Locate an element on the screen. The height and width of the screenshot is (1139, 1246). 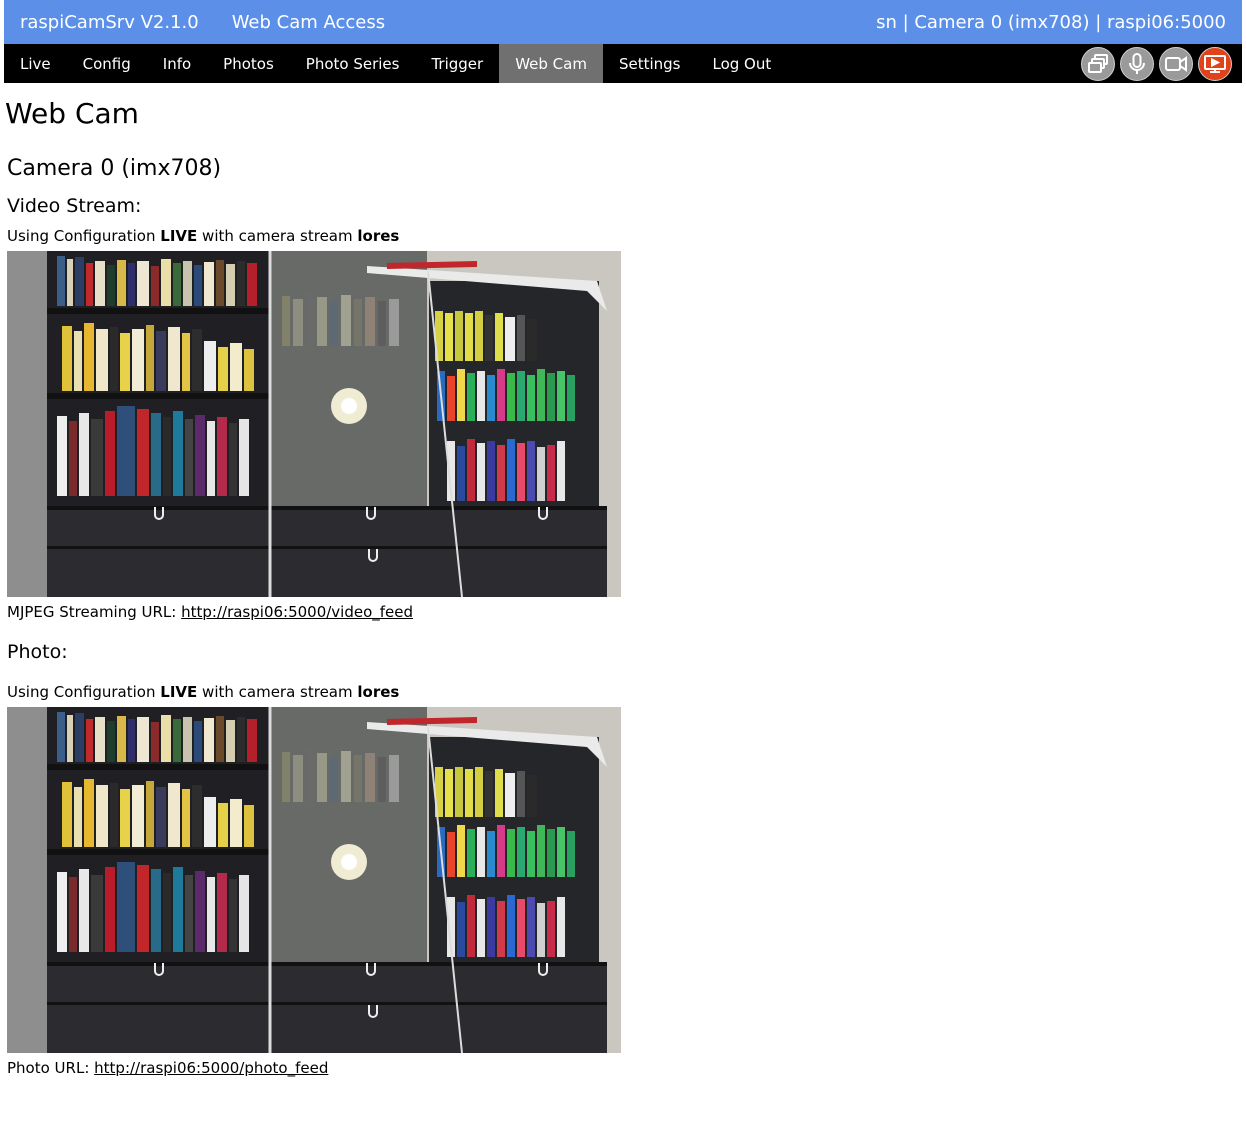
video-feed-link: http://raspi06:5000/video_feed is located at coordinates (297, 612).